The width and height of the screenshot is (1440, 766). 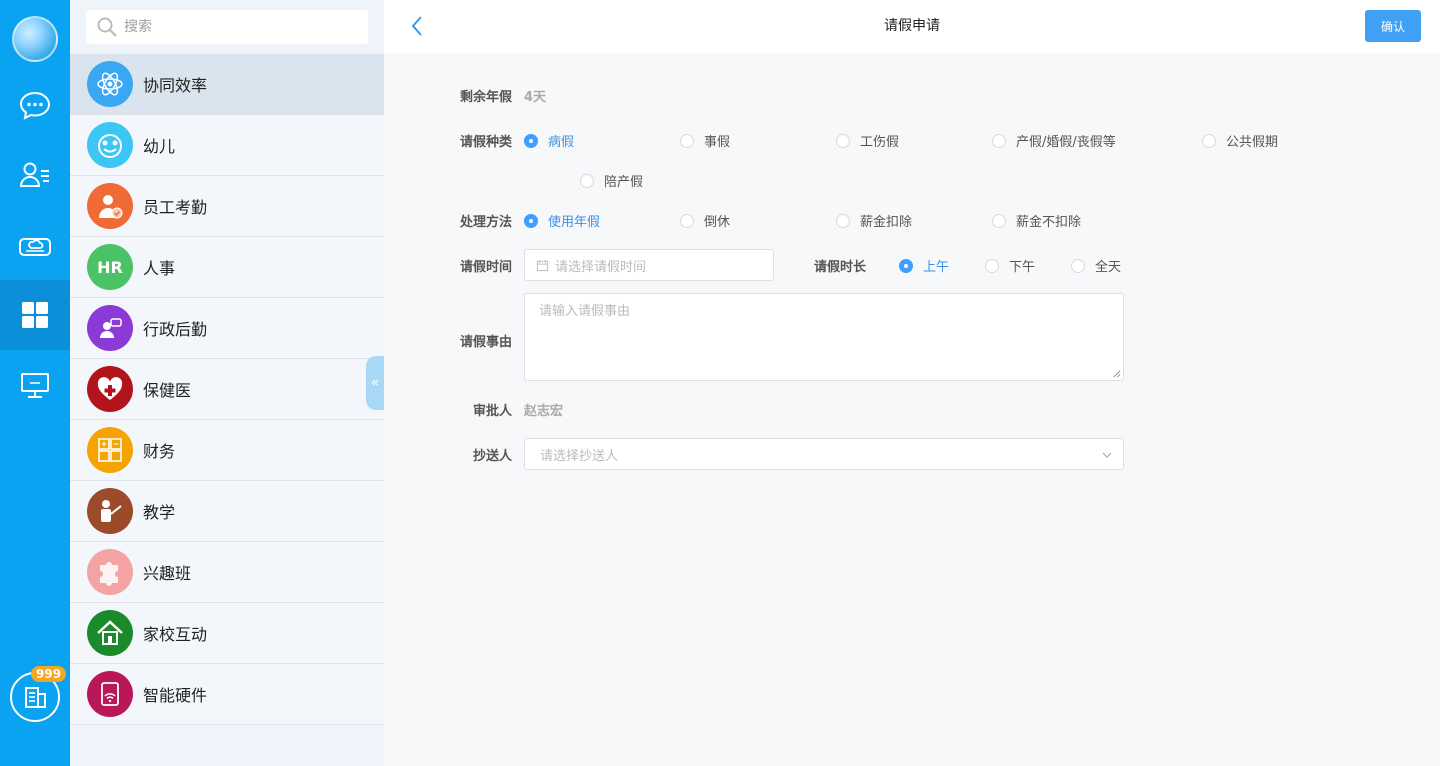 I want to click on leave-type-option-label: 病假, so click(x=561, y=142).